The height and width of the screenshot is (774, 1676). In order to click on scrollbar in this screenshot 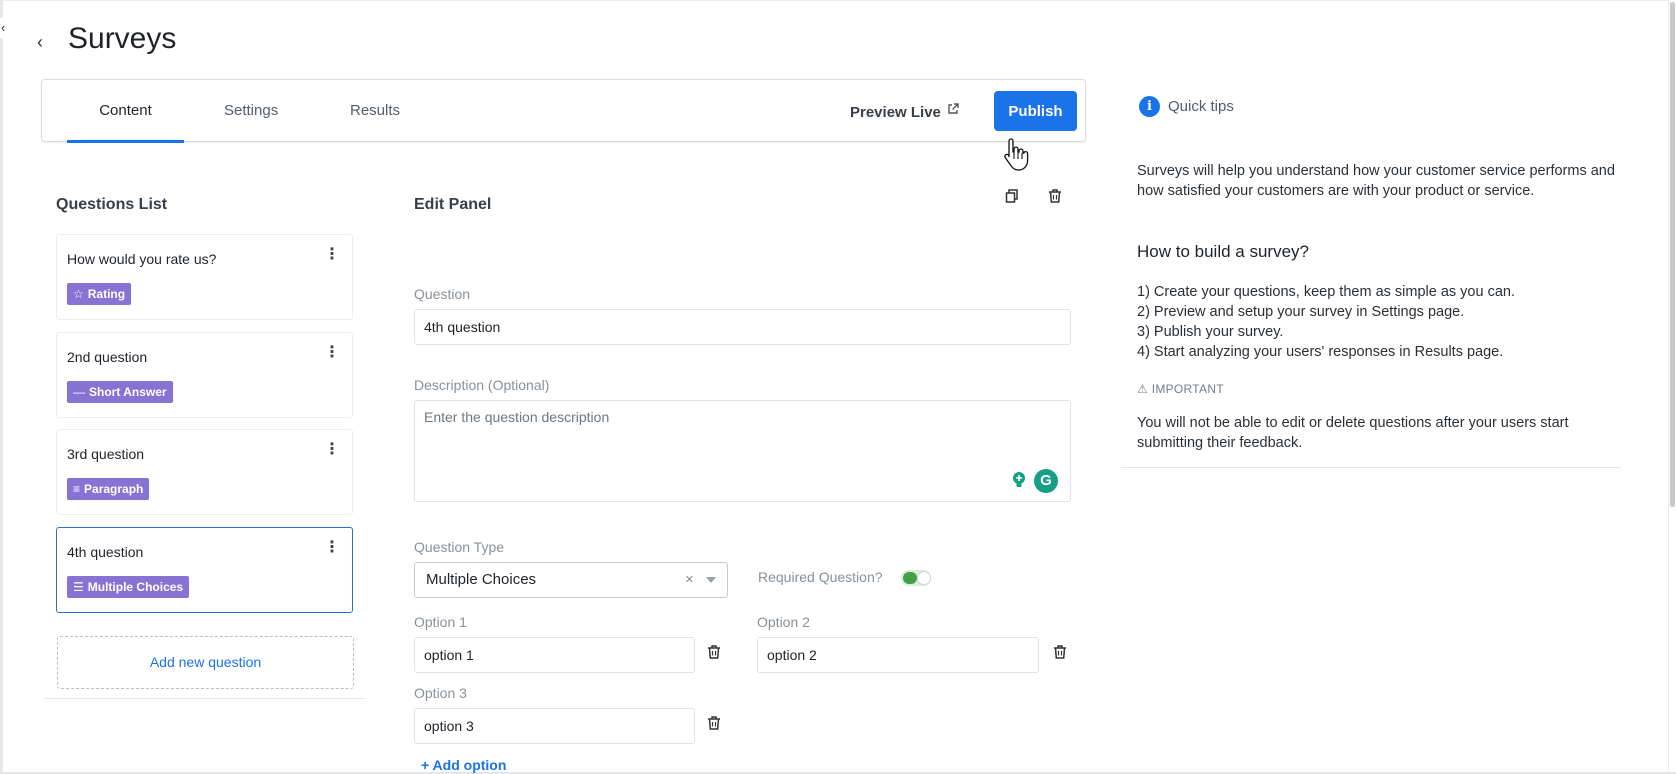, I will do `click(1672, 387)`.